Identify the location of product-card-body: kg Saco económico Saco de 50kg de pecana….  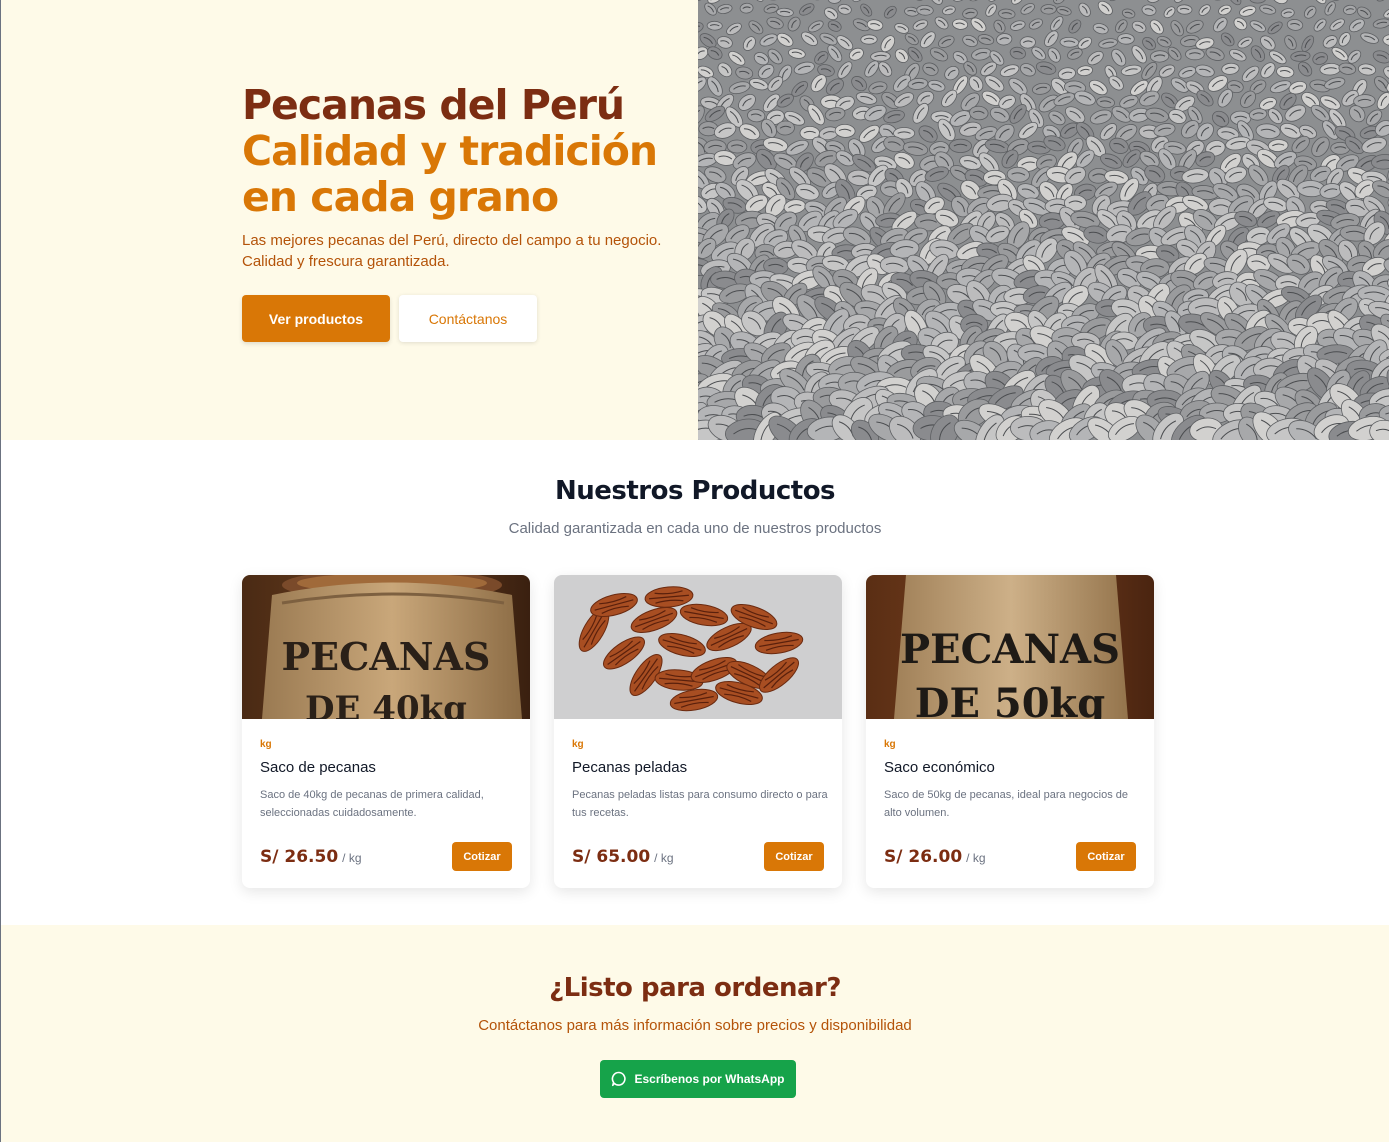
(1010, 803).